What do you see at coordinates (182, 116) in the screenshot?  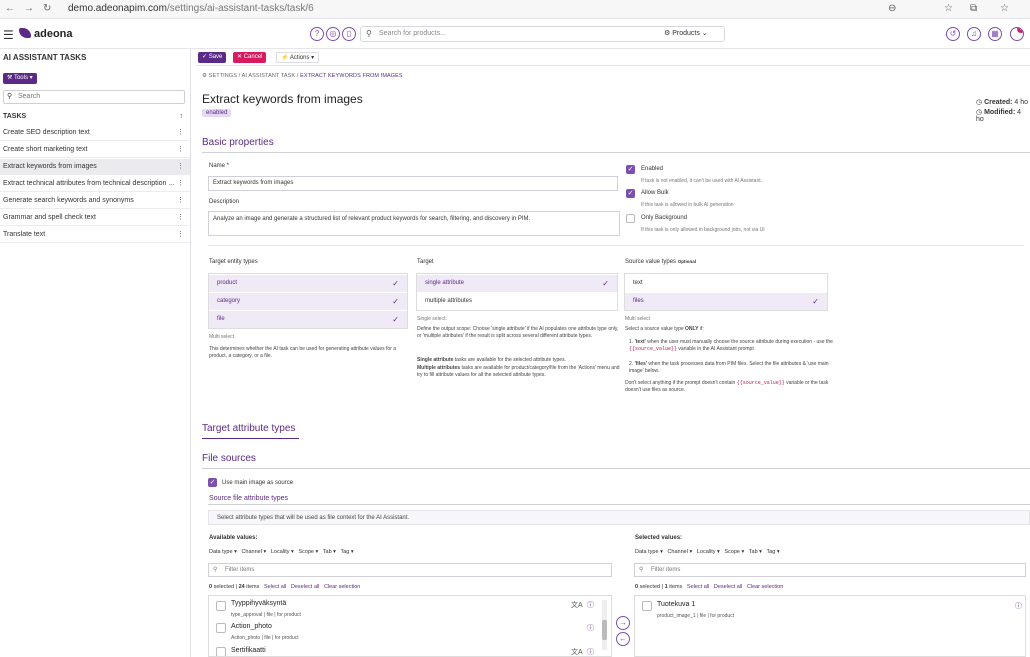 I see `sort-icon: ↑` at bounding box center [182, 116].